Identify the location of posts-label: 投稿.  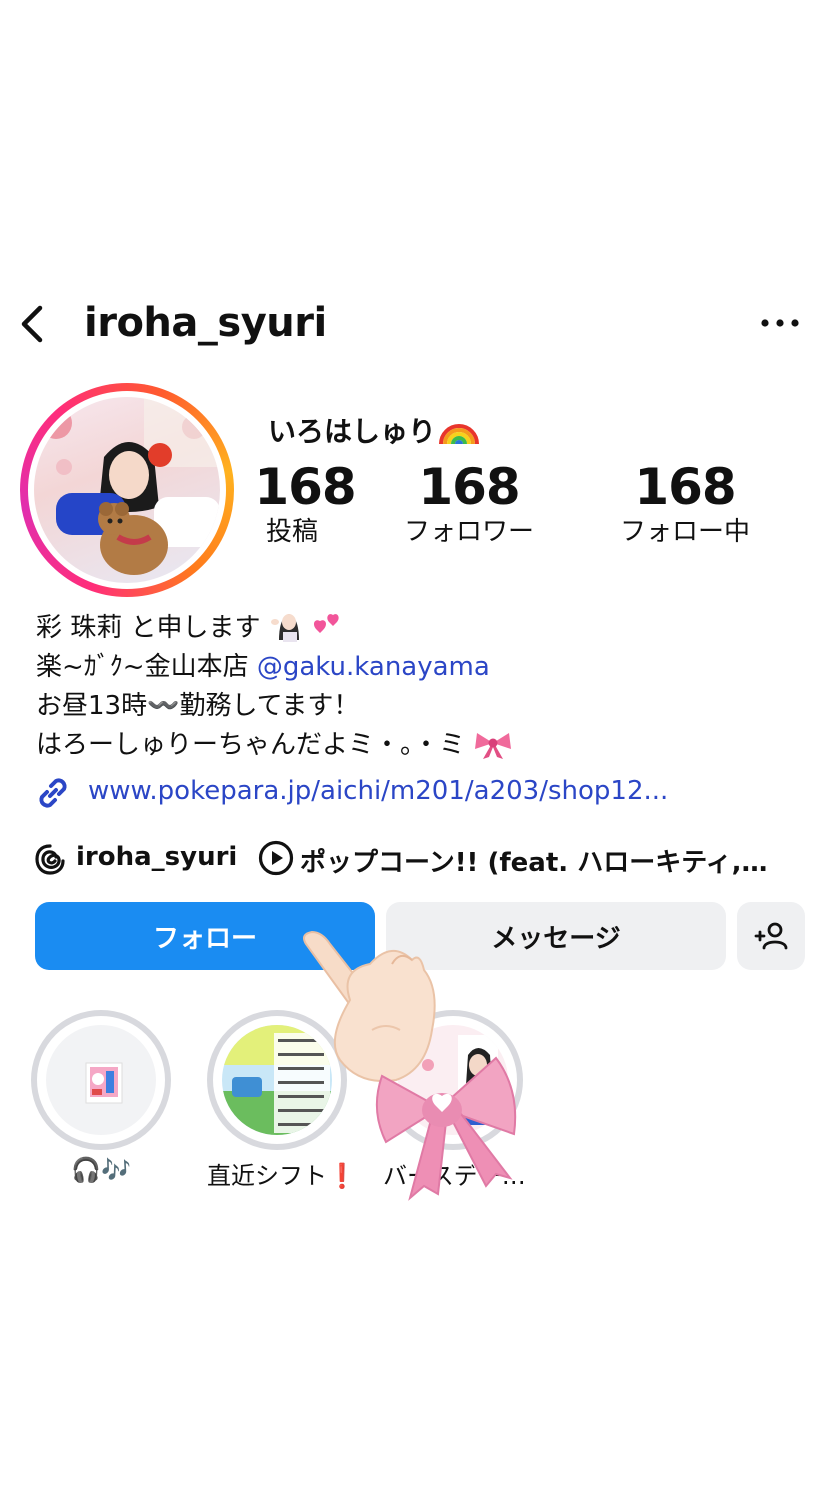
(292, 532).